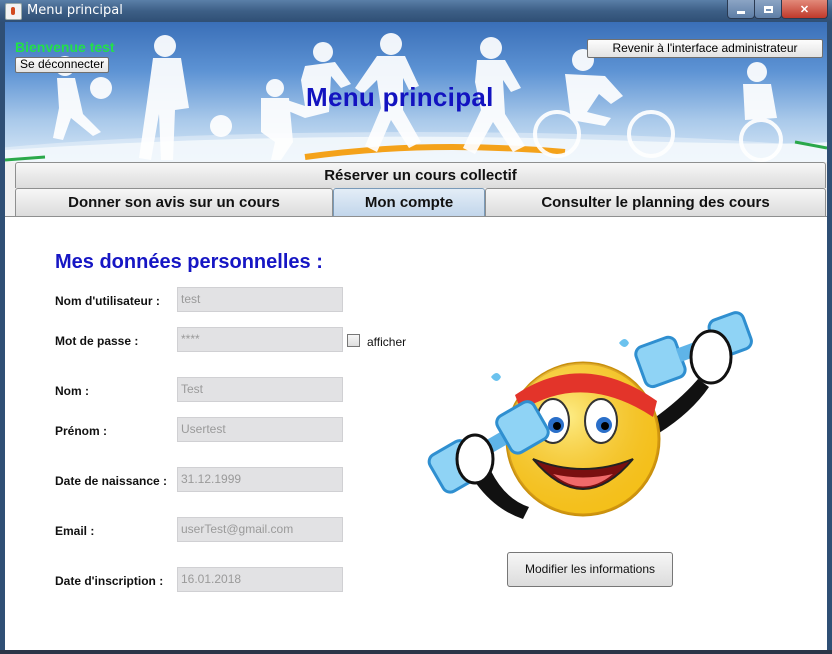 This screenshot has height=654, width=832. What do you see at coordinates (416, 652) in the screenshot?
I see `window-border-bottom` at bounding box center [416, 652].